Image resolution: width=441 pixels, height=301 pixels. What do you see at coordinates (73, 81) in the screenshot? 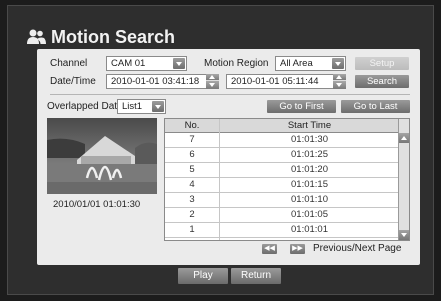
I see `datetime-label: Date/Time` at bounding box center [73, 81].